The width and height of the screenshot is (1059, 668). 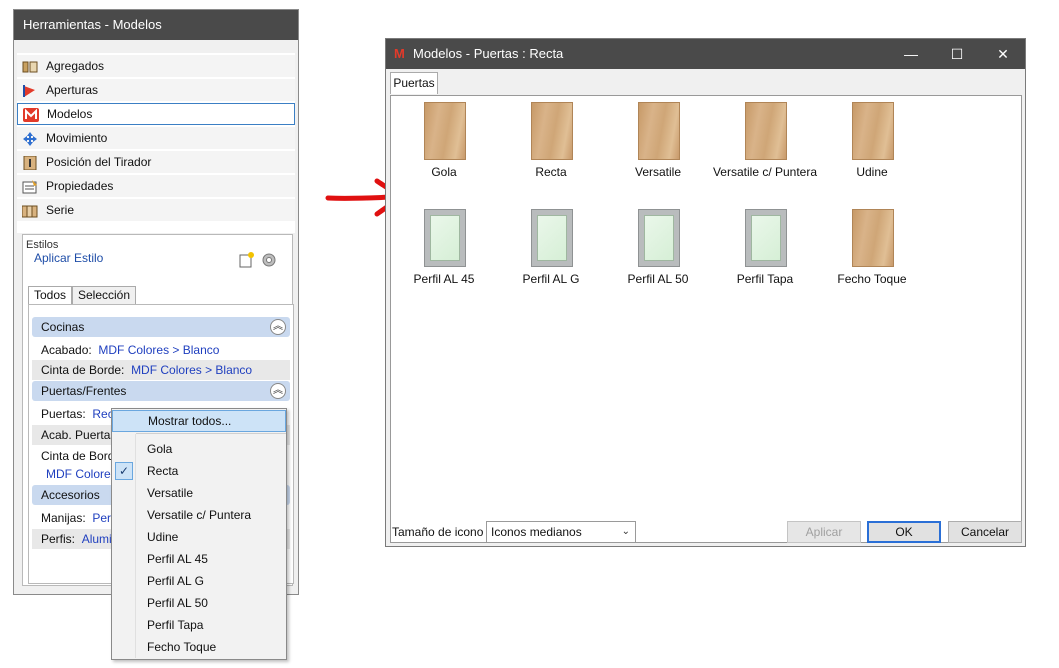 What do you see at coordinates (156, 90) in the screenshot?
I see `nav-item-aperturas: Aperturas` at bounding box center [156, 90].